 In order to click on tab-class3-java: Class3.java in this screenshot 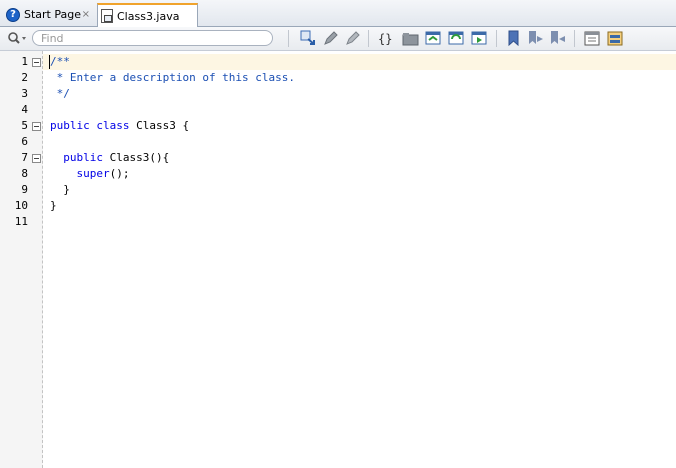, I will do `click(147, 15)`.